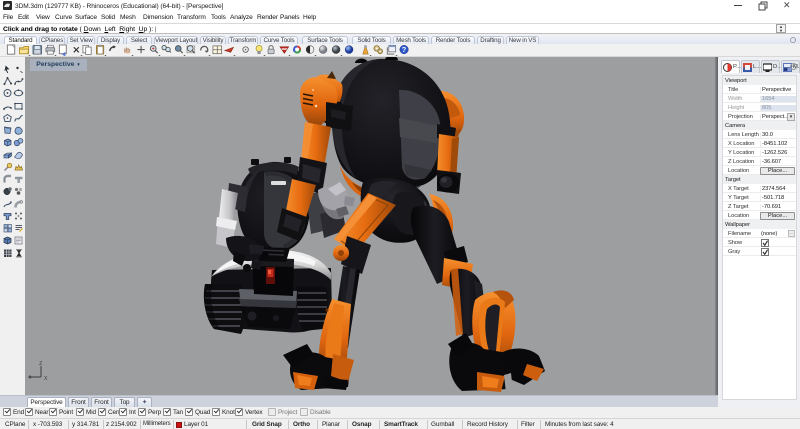  Describe the element at coordinates (46, 378) in the screenshot. I see `svg-text: x` at that location.